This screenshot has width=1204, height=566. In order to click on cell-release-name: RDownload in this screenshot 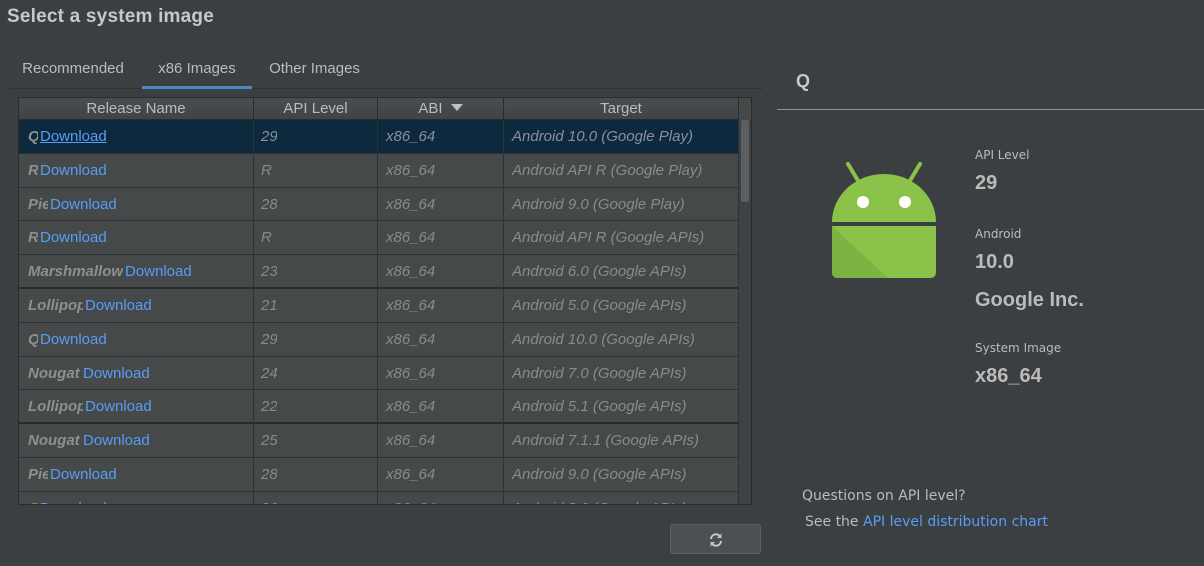, I will do `click(136, 238)`.